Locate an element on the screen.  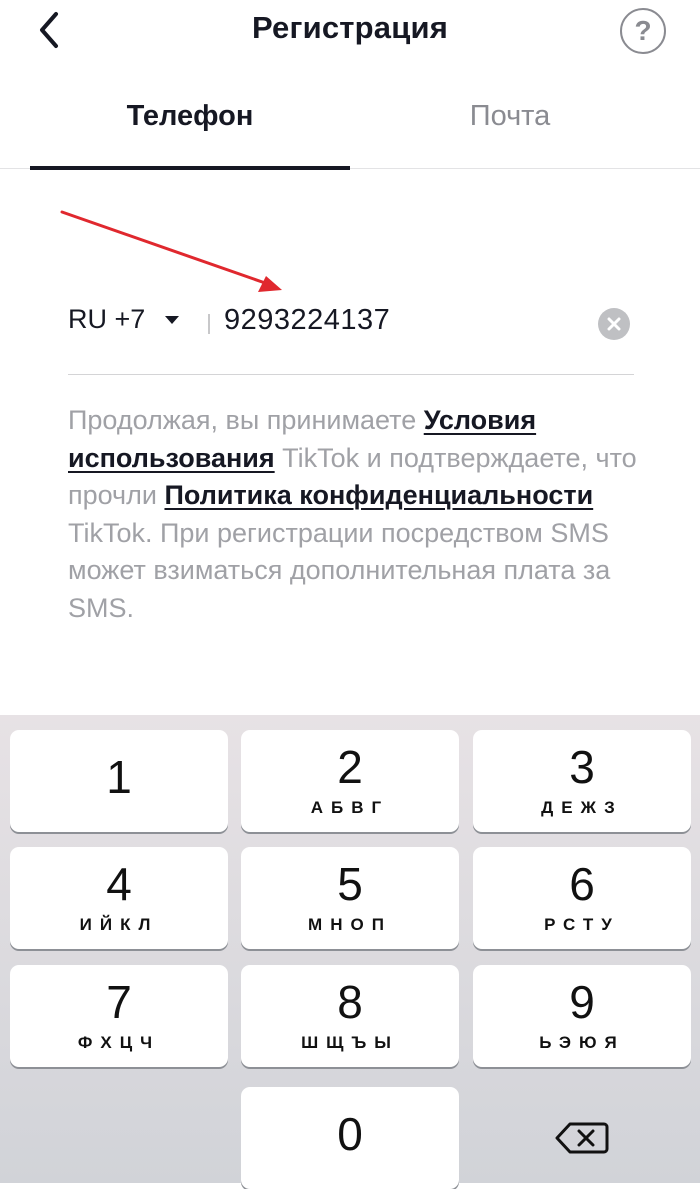
key-4: 4 ИЙКЛ is located at coordinates (119, 898).